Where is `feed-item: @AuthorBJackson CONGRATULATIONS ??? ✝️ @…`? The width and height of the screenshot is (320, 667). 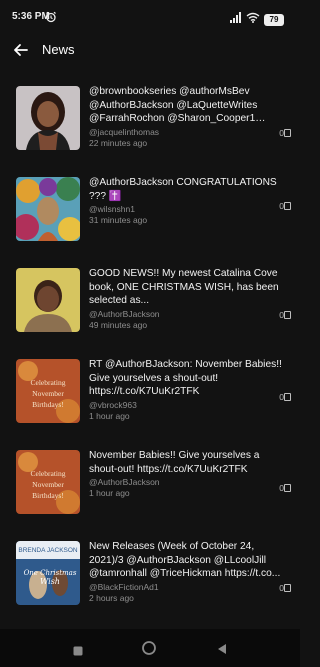
feed-item: @AuthorBJackson CONGRATULATIONS ??? ✝️ @… is located at coordinates (150, 210).